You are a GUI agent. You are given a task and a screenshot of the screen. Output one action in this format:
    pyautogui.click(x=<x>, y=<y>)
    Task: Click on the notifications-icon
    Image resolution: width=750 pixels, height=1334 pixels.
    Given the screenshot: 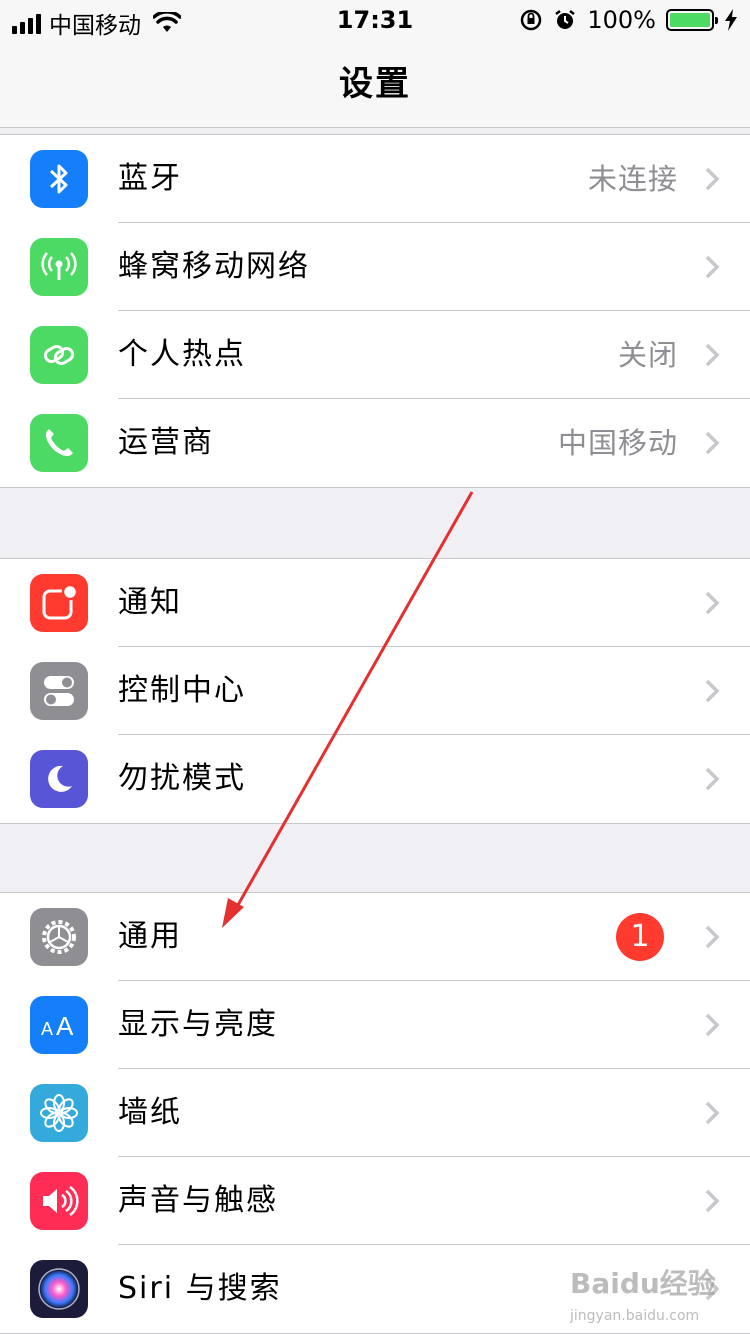 What is the action you would take?
    pyautogui.click(x=59, y=603)
    